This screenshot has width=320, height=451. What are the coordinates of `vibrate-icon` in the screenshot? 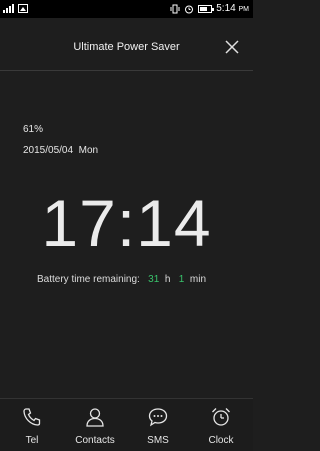 It's located at (175, 8).